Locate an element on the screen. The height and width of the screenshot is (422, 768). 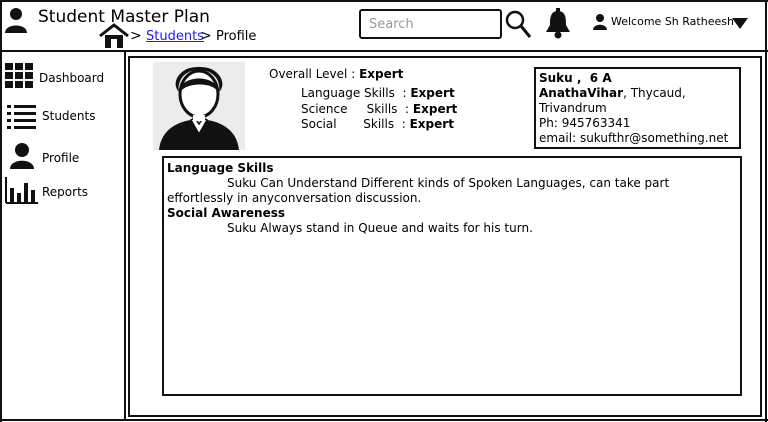
user-icon is located at coordinates (600, 22).